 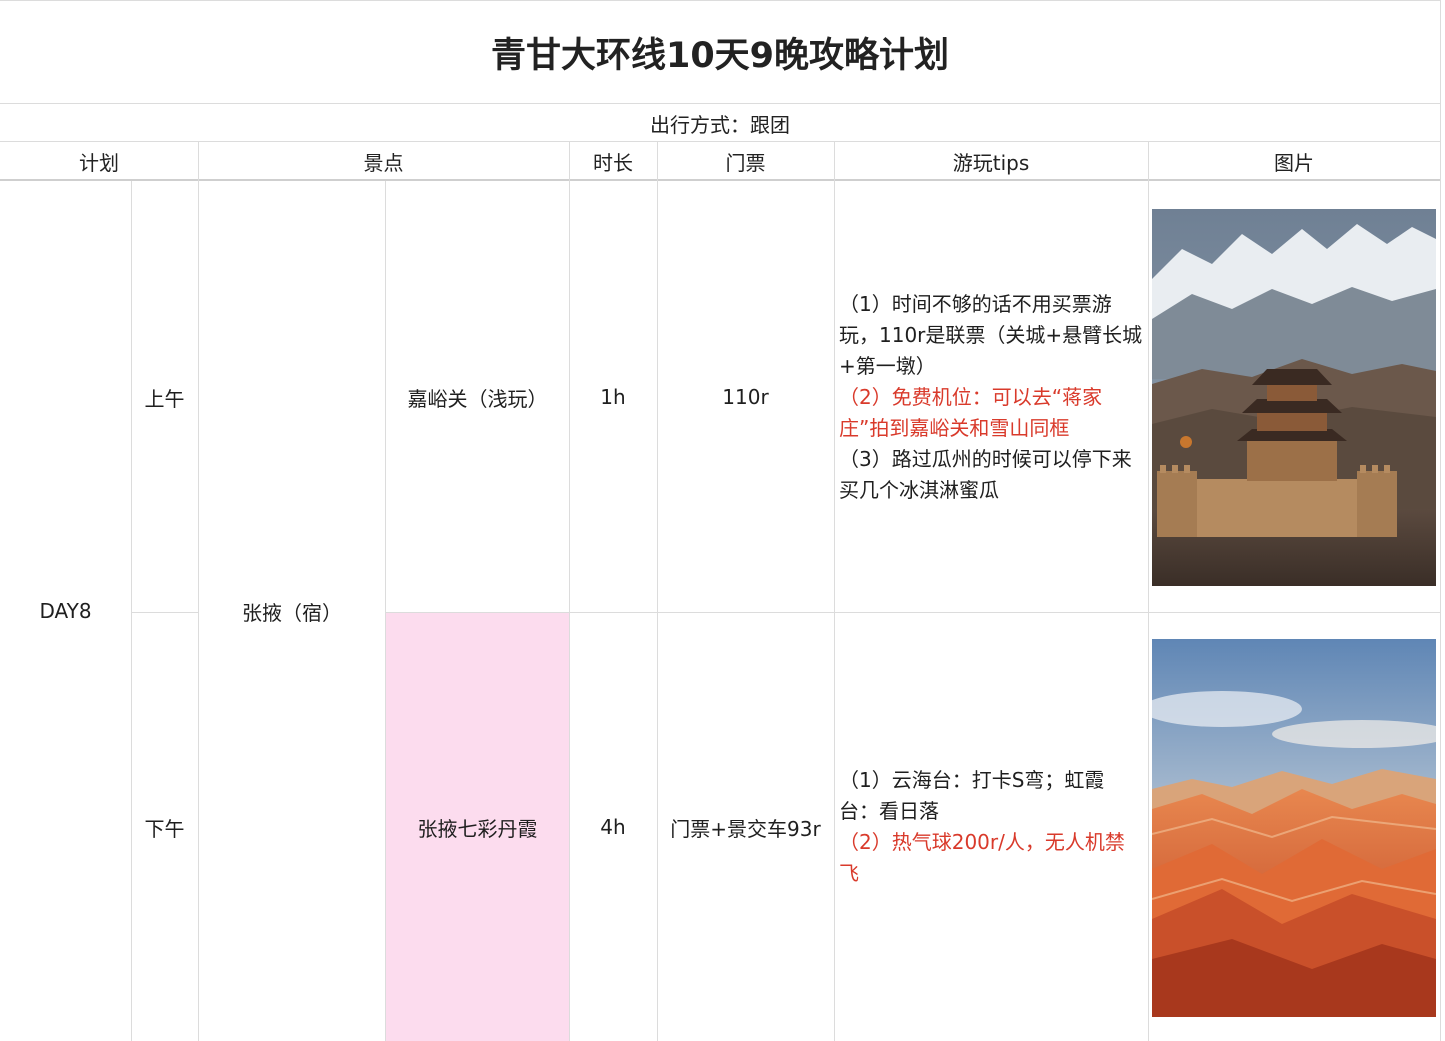 What do you see at coordinates (613, 397) in the screenshot?
I see `duration-row1: 1h` at bounding box center [613, 397].